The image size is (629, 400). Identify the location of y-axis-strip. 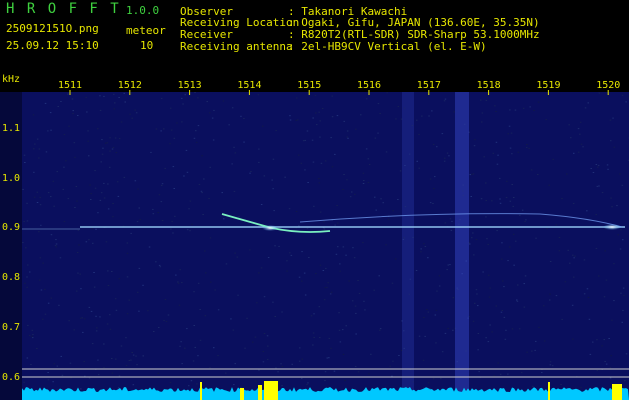
(11, 246).